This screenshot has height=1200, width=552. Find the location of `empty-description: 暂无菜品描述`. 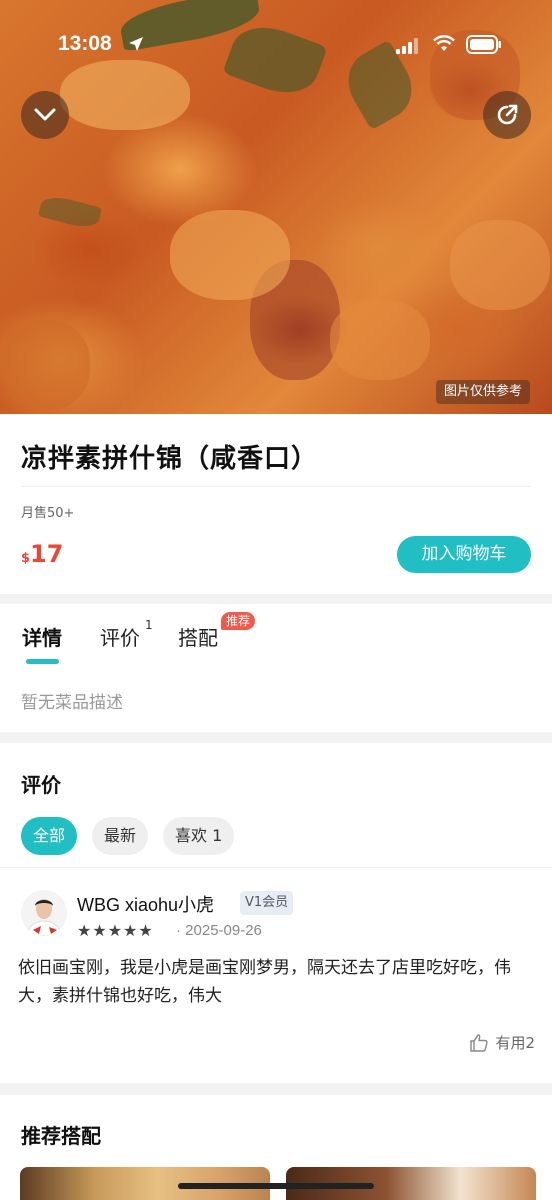

empty-description: 暂无菜品描述 is located at coordinates (72, 703).